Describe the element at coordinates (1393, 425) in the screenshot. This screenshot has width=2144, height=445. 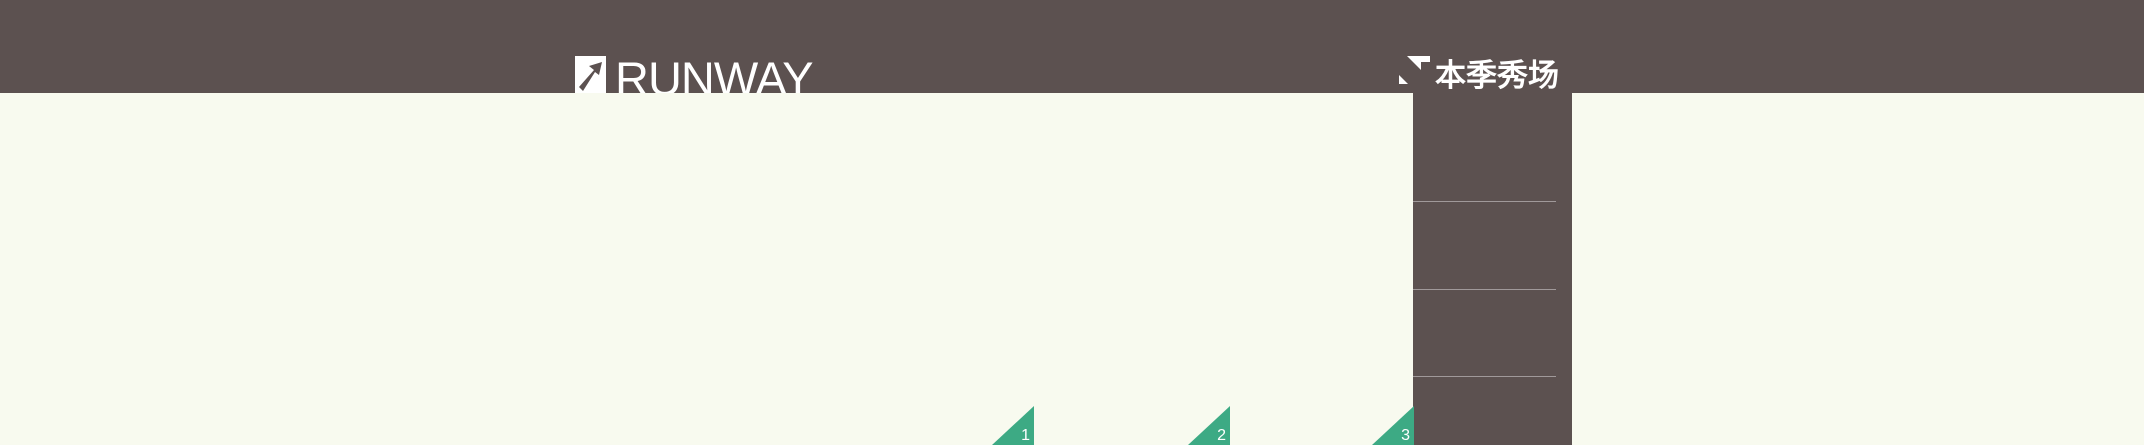
I see `slide-marker-3: 3` at that location.